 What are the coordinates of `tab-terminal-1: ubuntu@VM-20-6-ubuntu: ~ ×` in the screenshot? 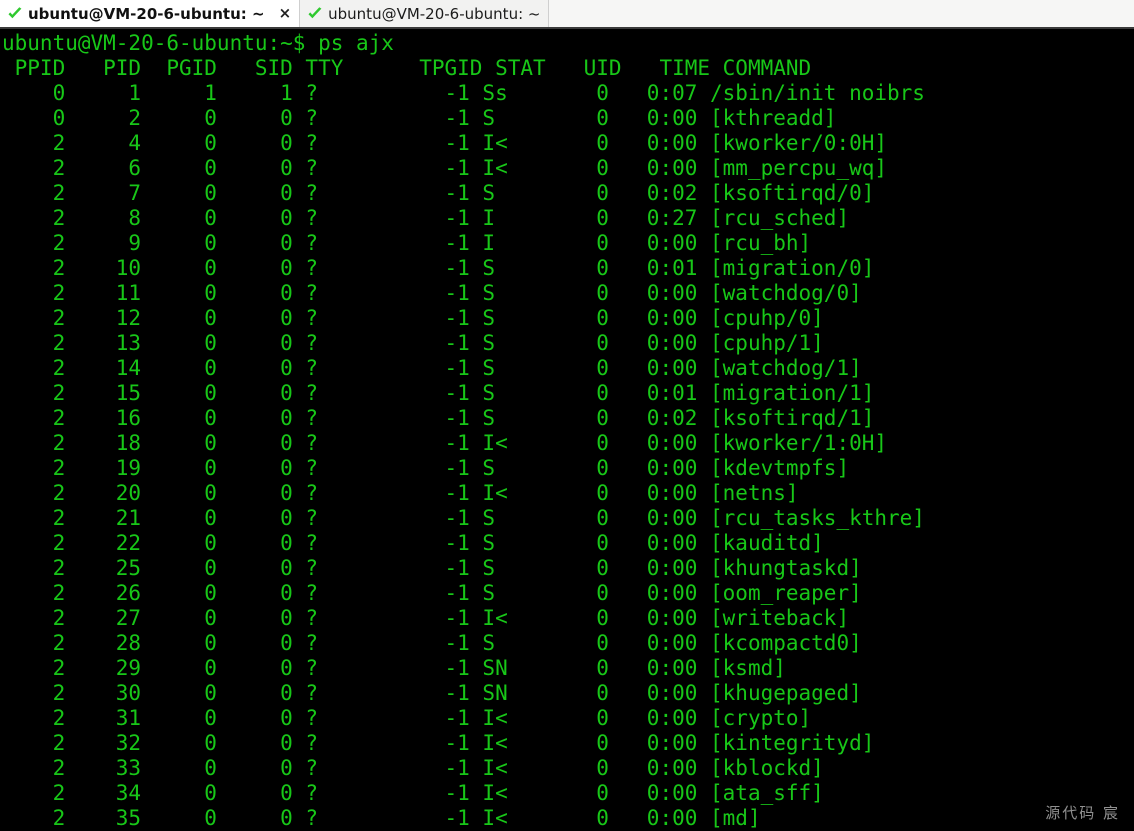 It's located at (150, 13).